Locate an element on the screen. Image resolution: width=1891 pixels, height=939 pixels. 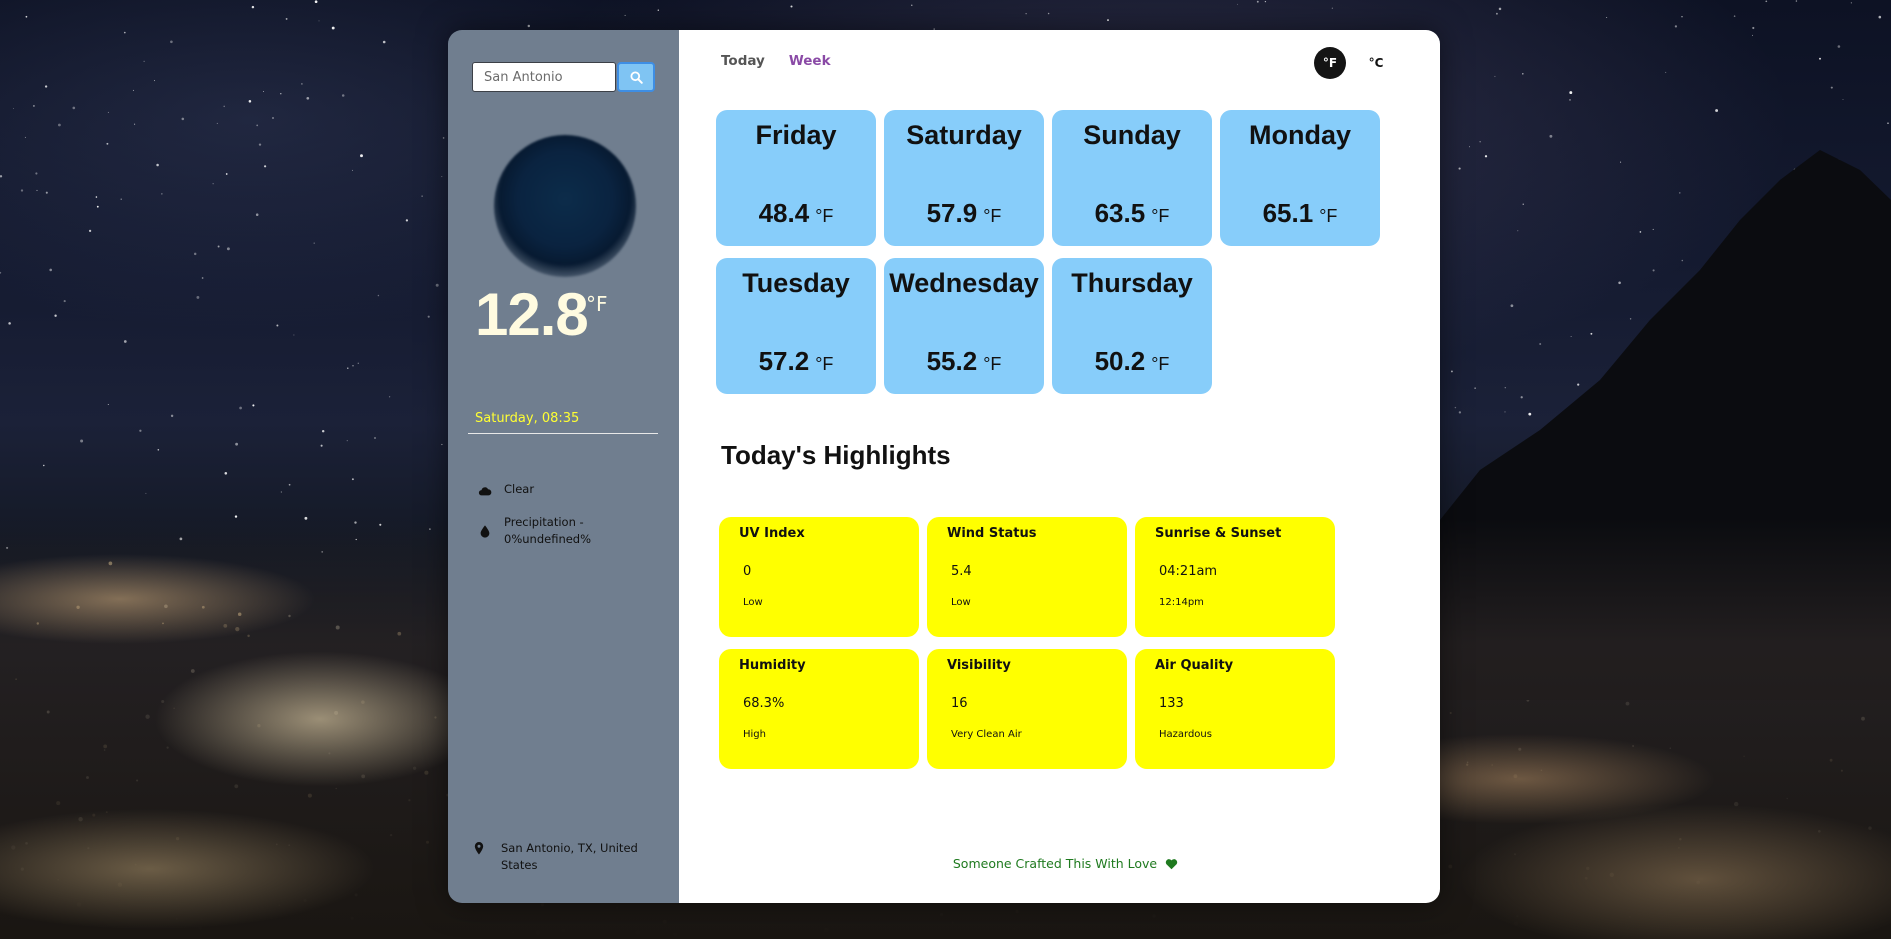
highlight-value: 04:21am is located at coordinates (1188, 571).